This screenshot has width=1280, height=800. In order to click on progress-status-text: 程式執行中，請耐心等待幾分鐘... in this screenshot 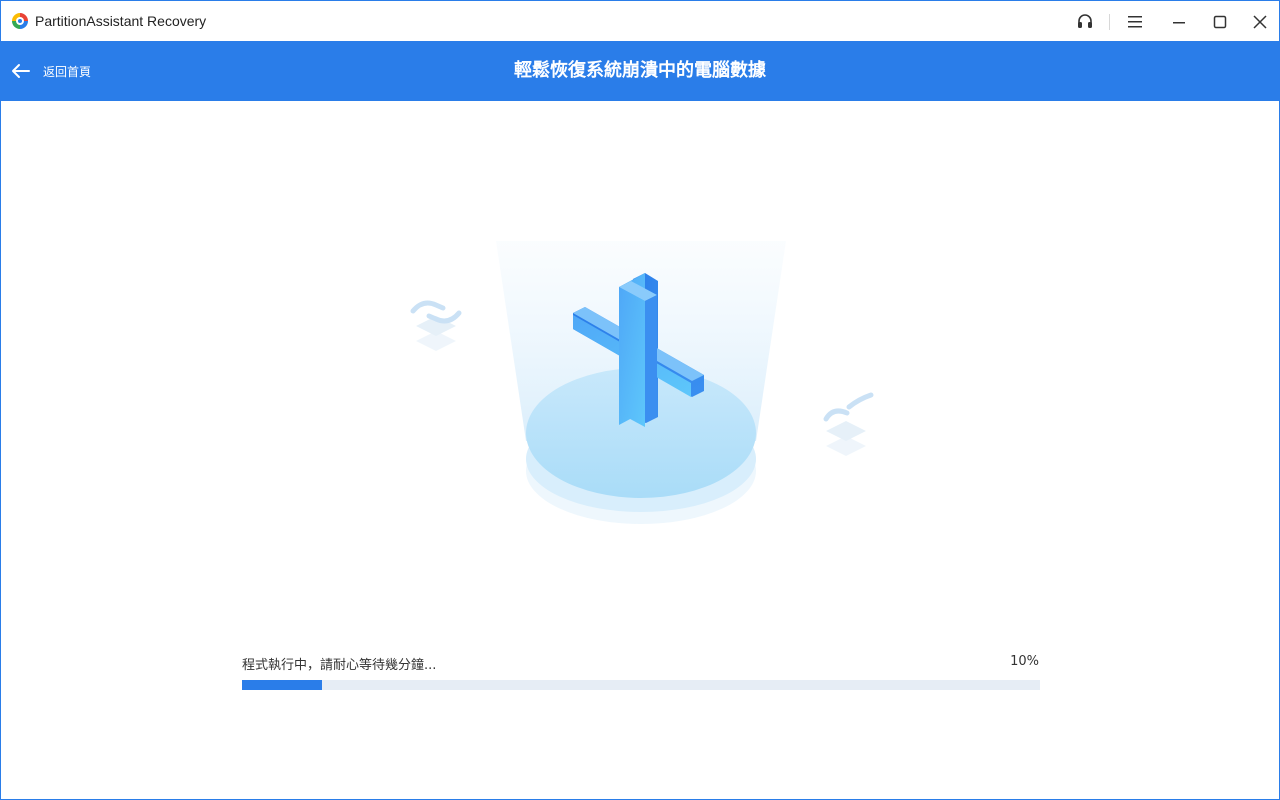, I will do `click(339, 665)`.